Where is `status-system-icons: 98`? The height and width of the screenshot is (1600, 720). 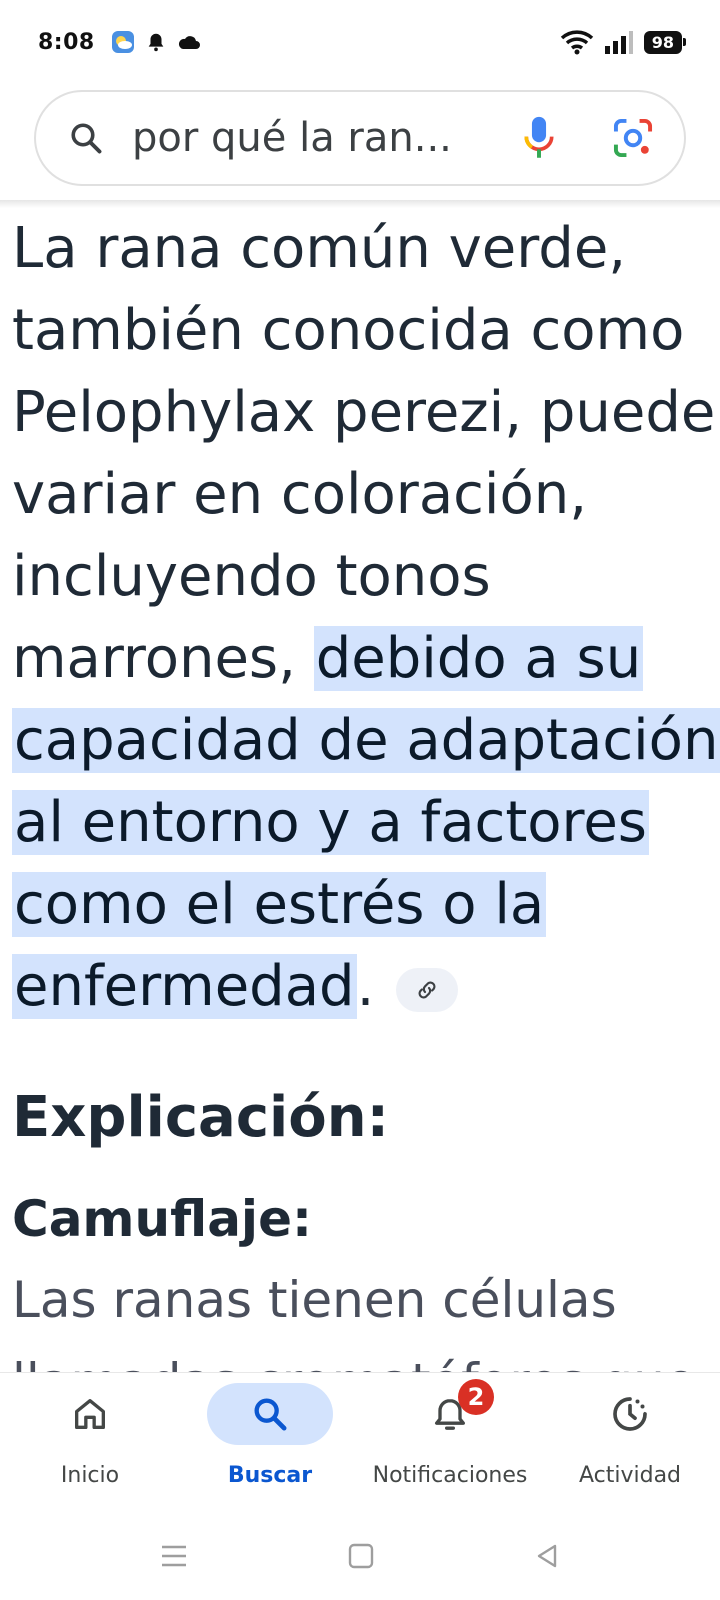 status-system-icons: 98 is located at coordinates (623, 42).